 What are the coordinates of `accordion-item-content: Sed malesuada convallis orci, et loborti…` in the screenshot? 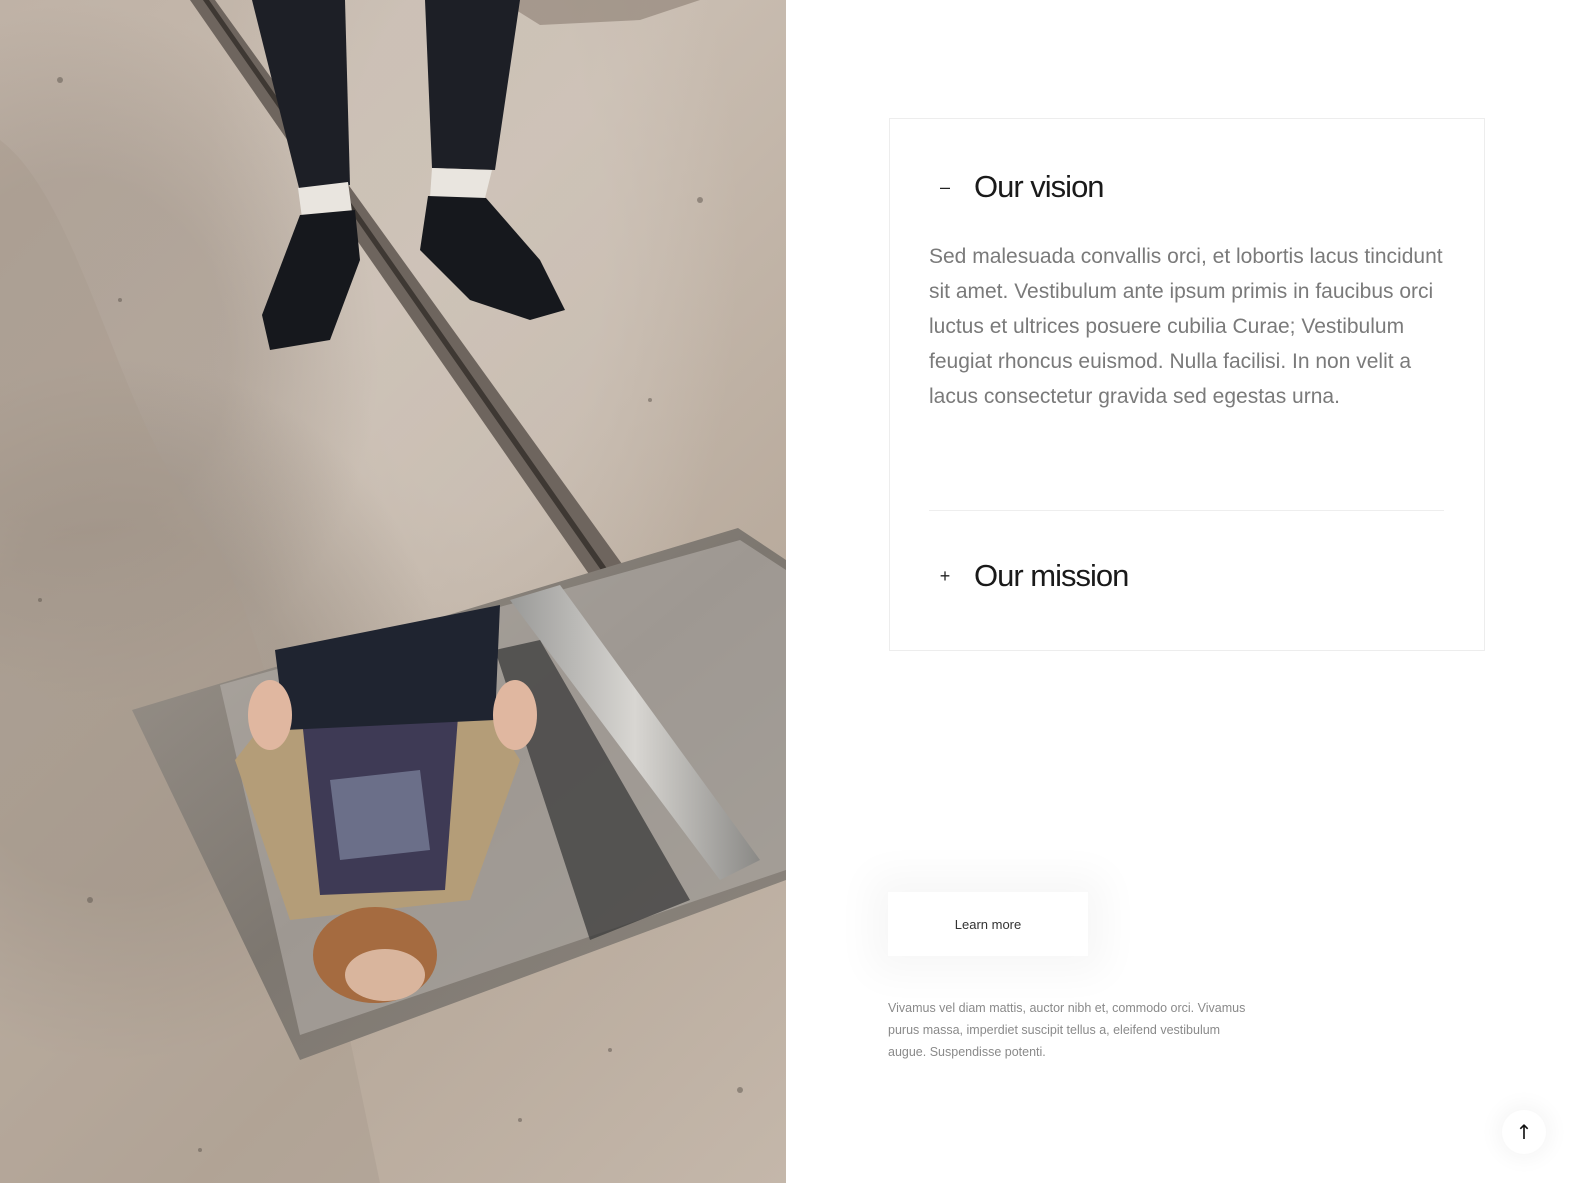 It's located at (1186, 326).